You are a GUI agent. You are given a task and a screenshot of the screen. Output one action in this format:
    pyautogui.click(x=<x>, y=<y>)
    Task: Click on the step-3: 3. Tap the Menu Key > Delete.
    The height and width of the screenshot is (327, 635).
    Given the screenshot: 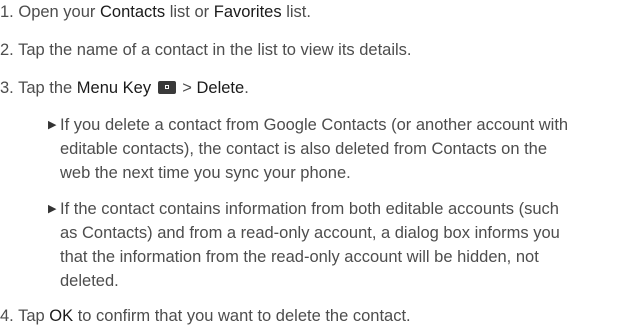 What is the action you would take?
    pyautogui.click(x=124, y=88)
    